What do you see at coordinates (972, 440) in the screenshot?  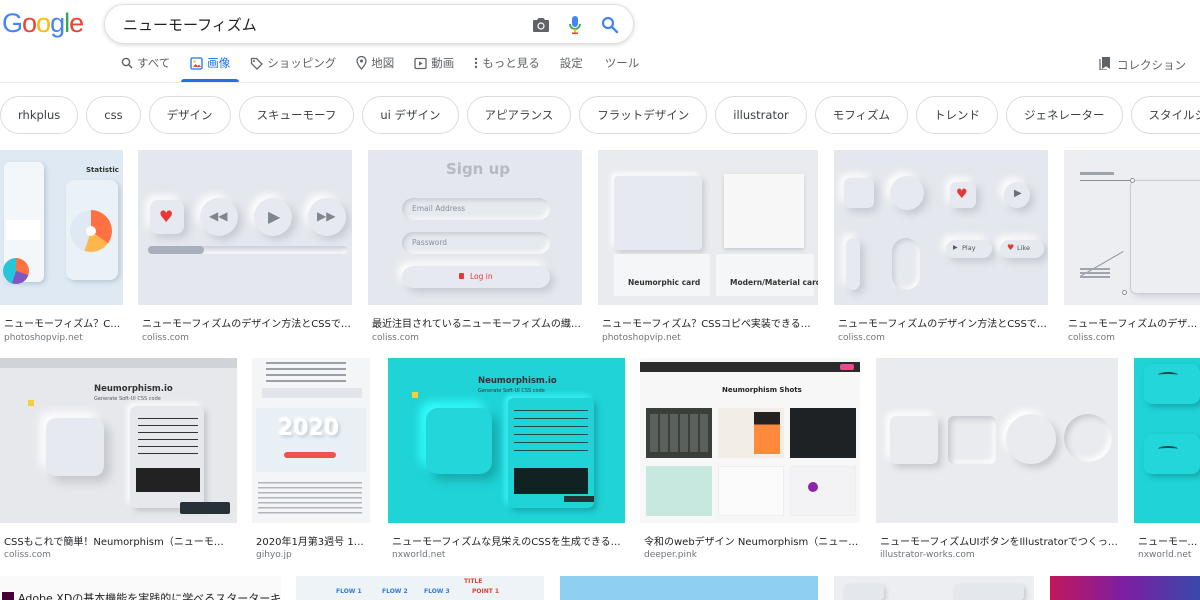 I see `square-inset-shape` at bounding box center [972, 440].